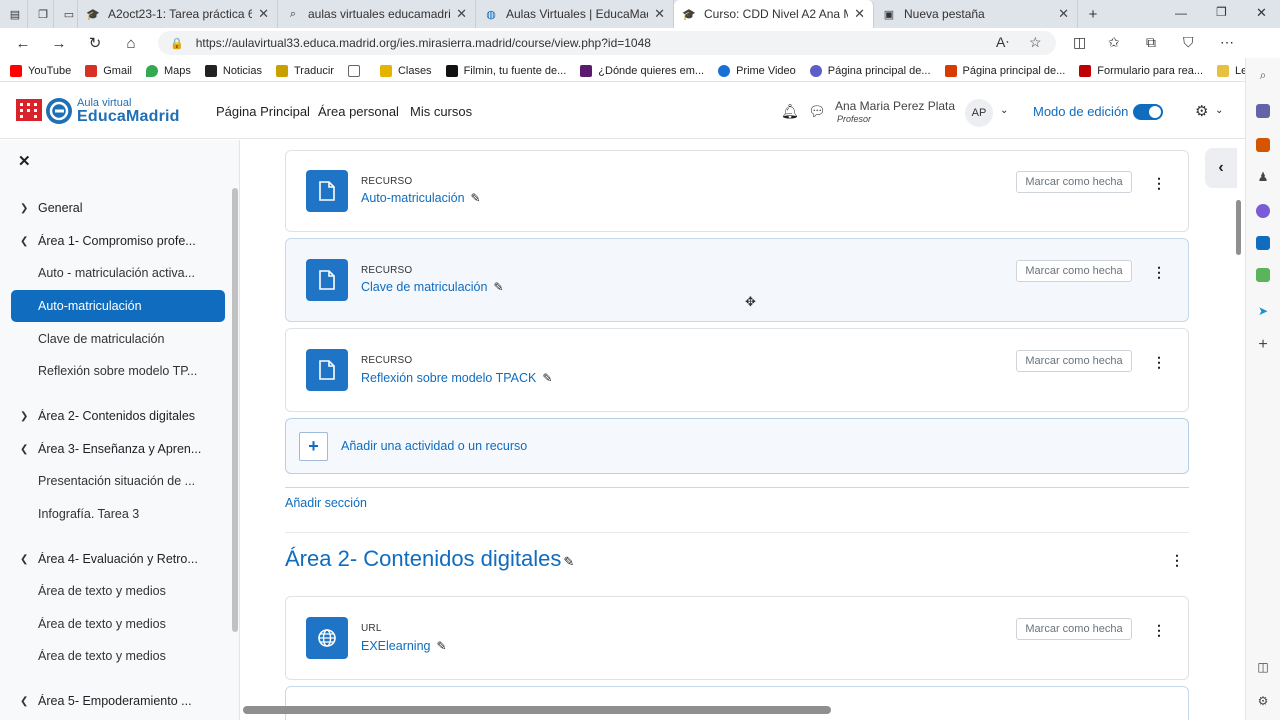  Describe the element at coordinates (575, 14) in the screenshot. I see `tab-2: ◍ Aulas Virtuales | EducaMadrid ✕` at that location.